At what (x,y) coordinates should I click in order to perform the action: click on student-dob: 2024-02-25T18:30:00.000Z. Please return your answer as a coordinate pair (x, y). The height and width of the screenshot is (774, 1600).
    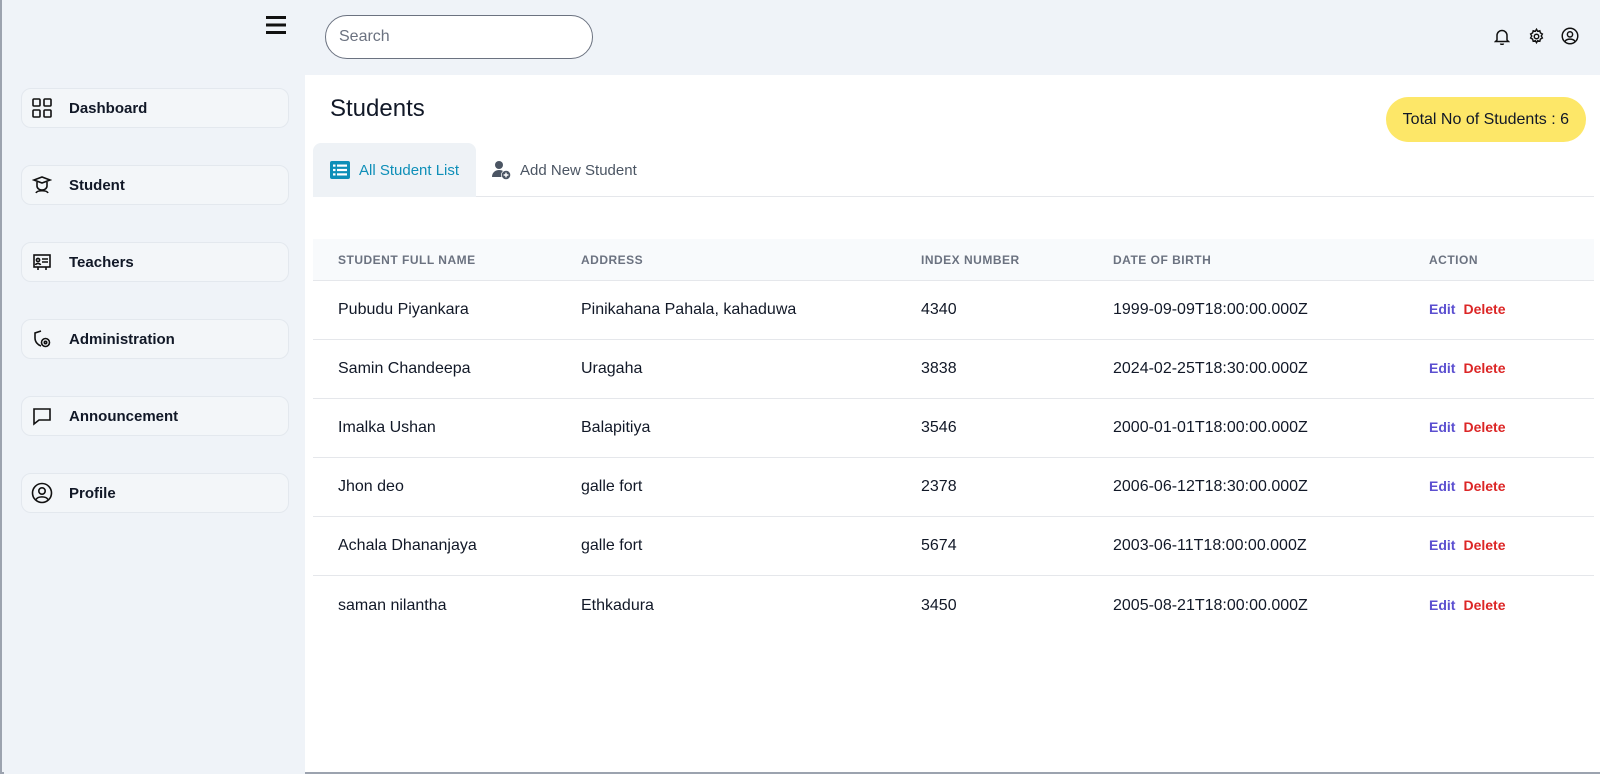
    Looking at the image, I should click on (1210, 368).